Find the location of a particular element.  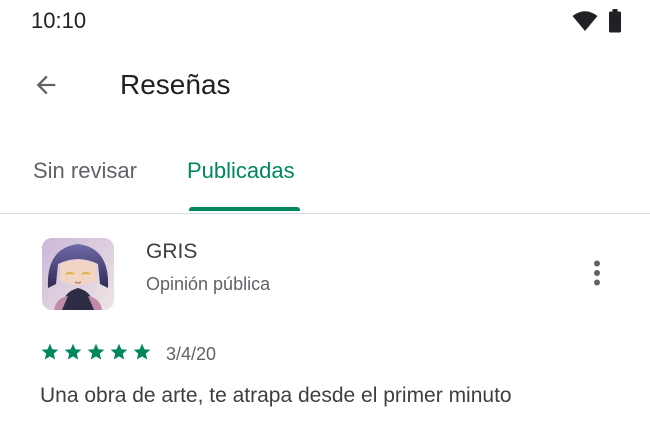

rating-row: 3/4/20 is located at coordinates (128, 354).